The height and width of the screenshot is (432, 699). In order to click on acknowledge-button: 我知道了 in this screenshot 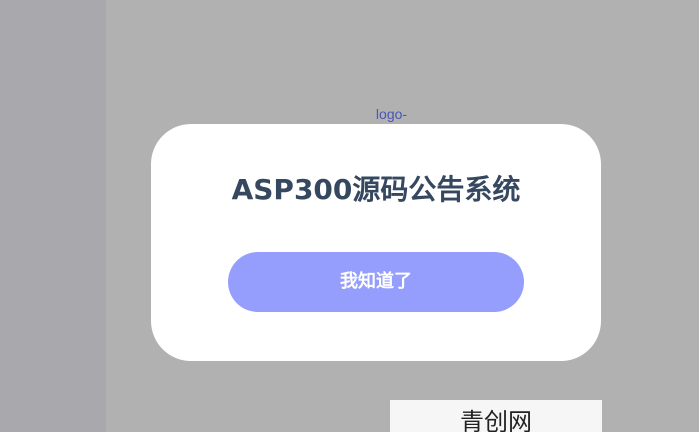, I will do `click(376, 282)`.